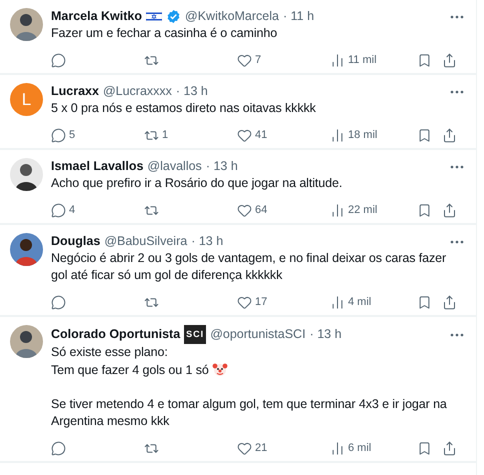 The width and height of the screenshot is (484, 475). Describe the element at coordinates (360, 448) in the screenshot. I see `count: 6 mil` at that location.